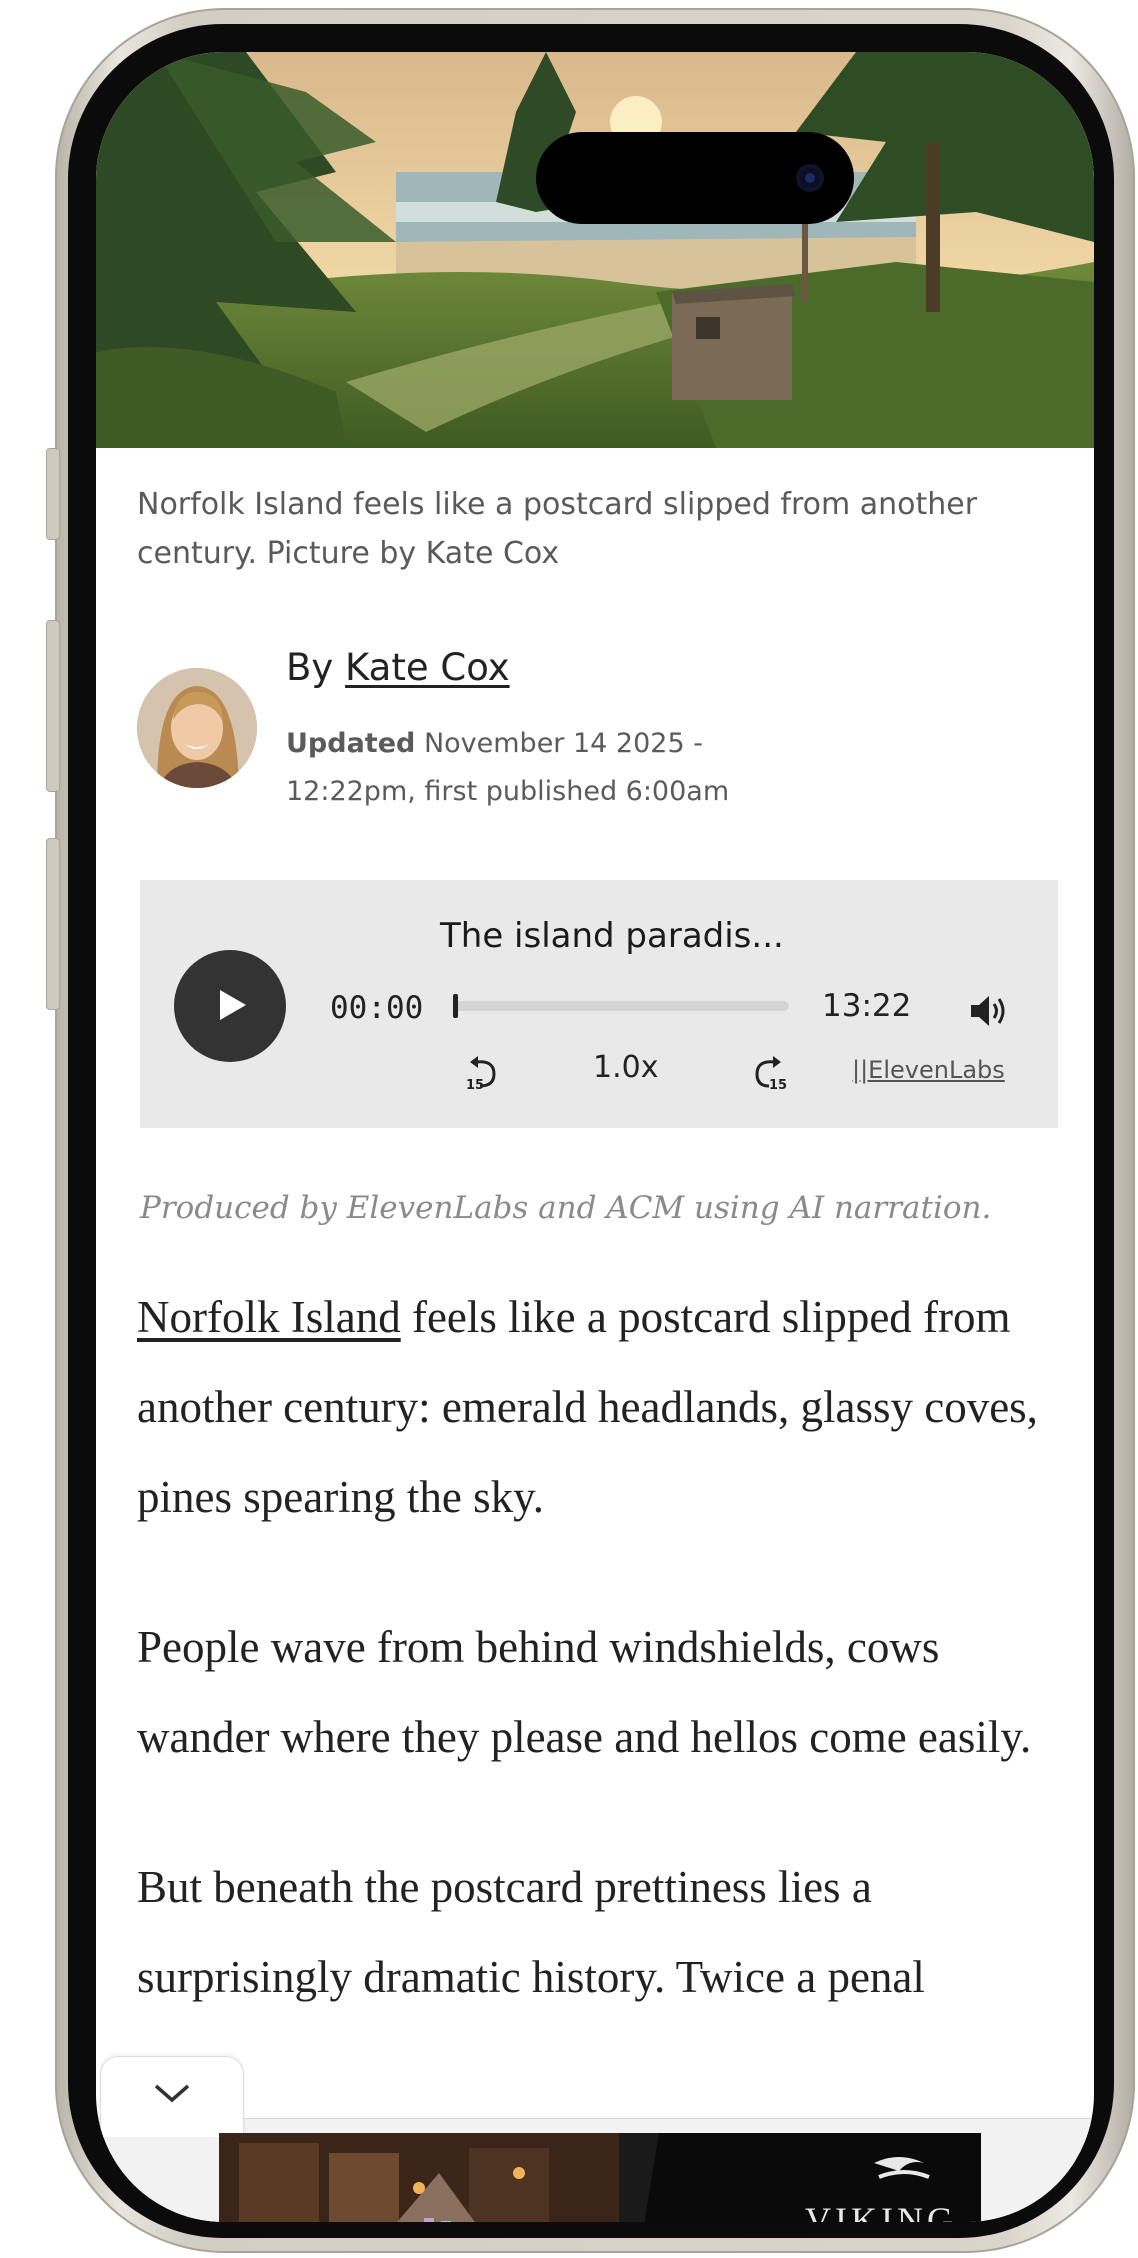 This screenshot has width=1138, height=2258. I want to click on author-avatar, so click(197, 728).